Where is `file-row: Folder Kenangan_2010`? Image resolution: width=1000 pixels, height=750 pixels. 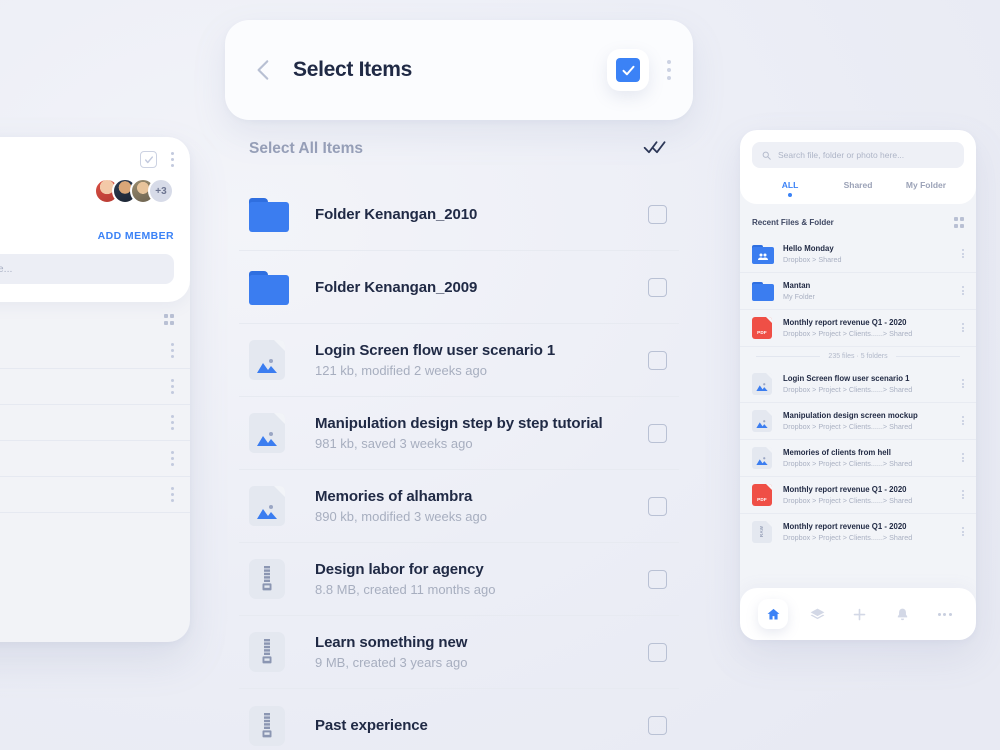
file-row: Folder Kenangan_2010 is located at coordinates (459, 214).